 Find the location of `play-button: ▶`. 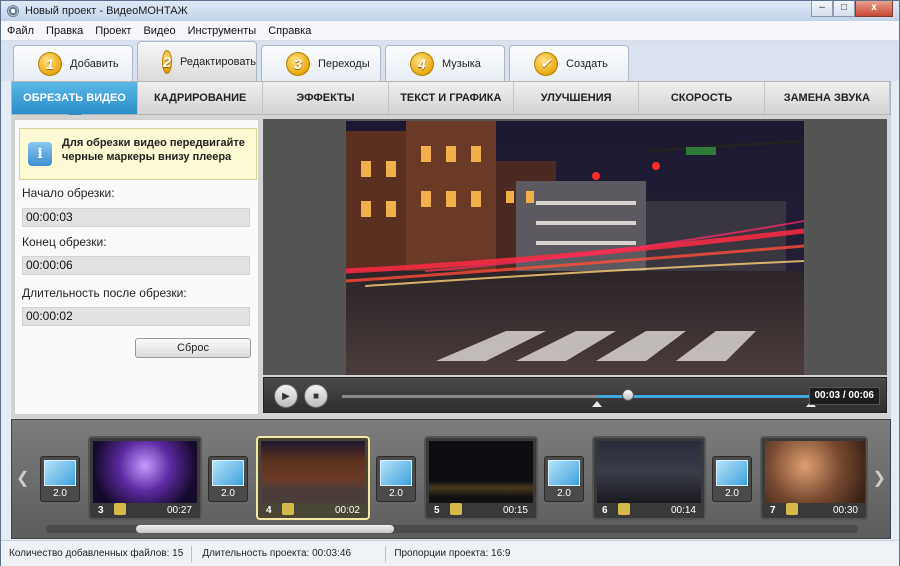

play-button: ▶ is located at coordinates (286, 396).